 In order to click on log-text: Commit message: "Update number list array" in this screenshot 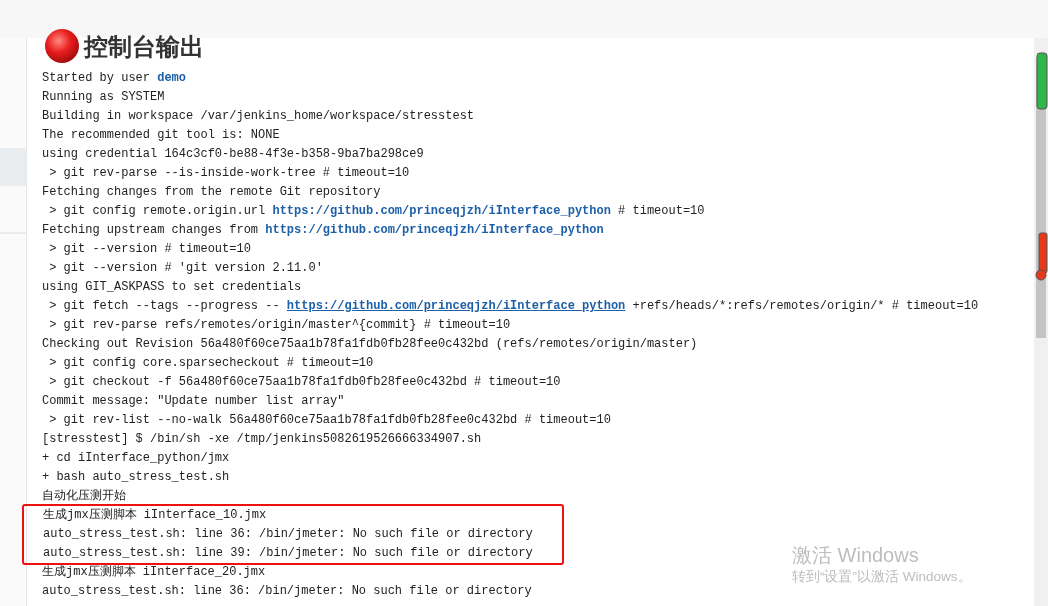, I will do `click(193, 401)`.